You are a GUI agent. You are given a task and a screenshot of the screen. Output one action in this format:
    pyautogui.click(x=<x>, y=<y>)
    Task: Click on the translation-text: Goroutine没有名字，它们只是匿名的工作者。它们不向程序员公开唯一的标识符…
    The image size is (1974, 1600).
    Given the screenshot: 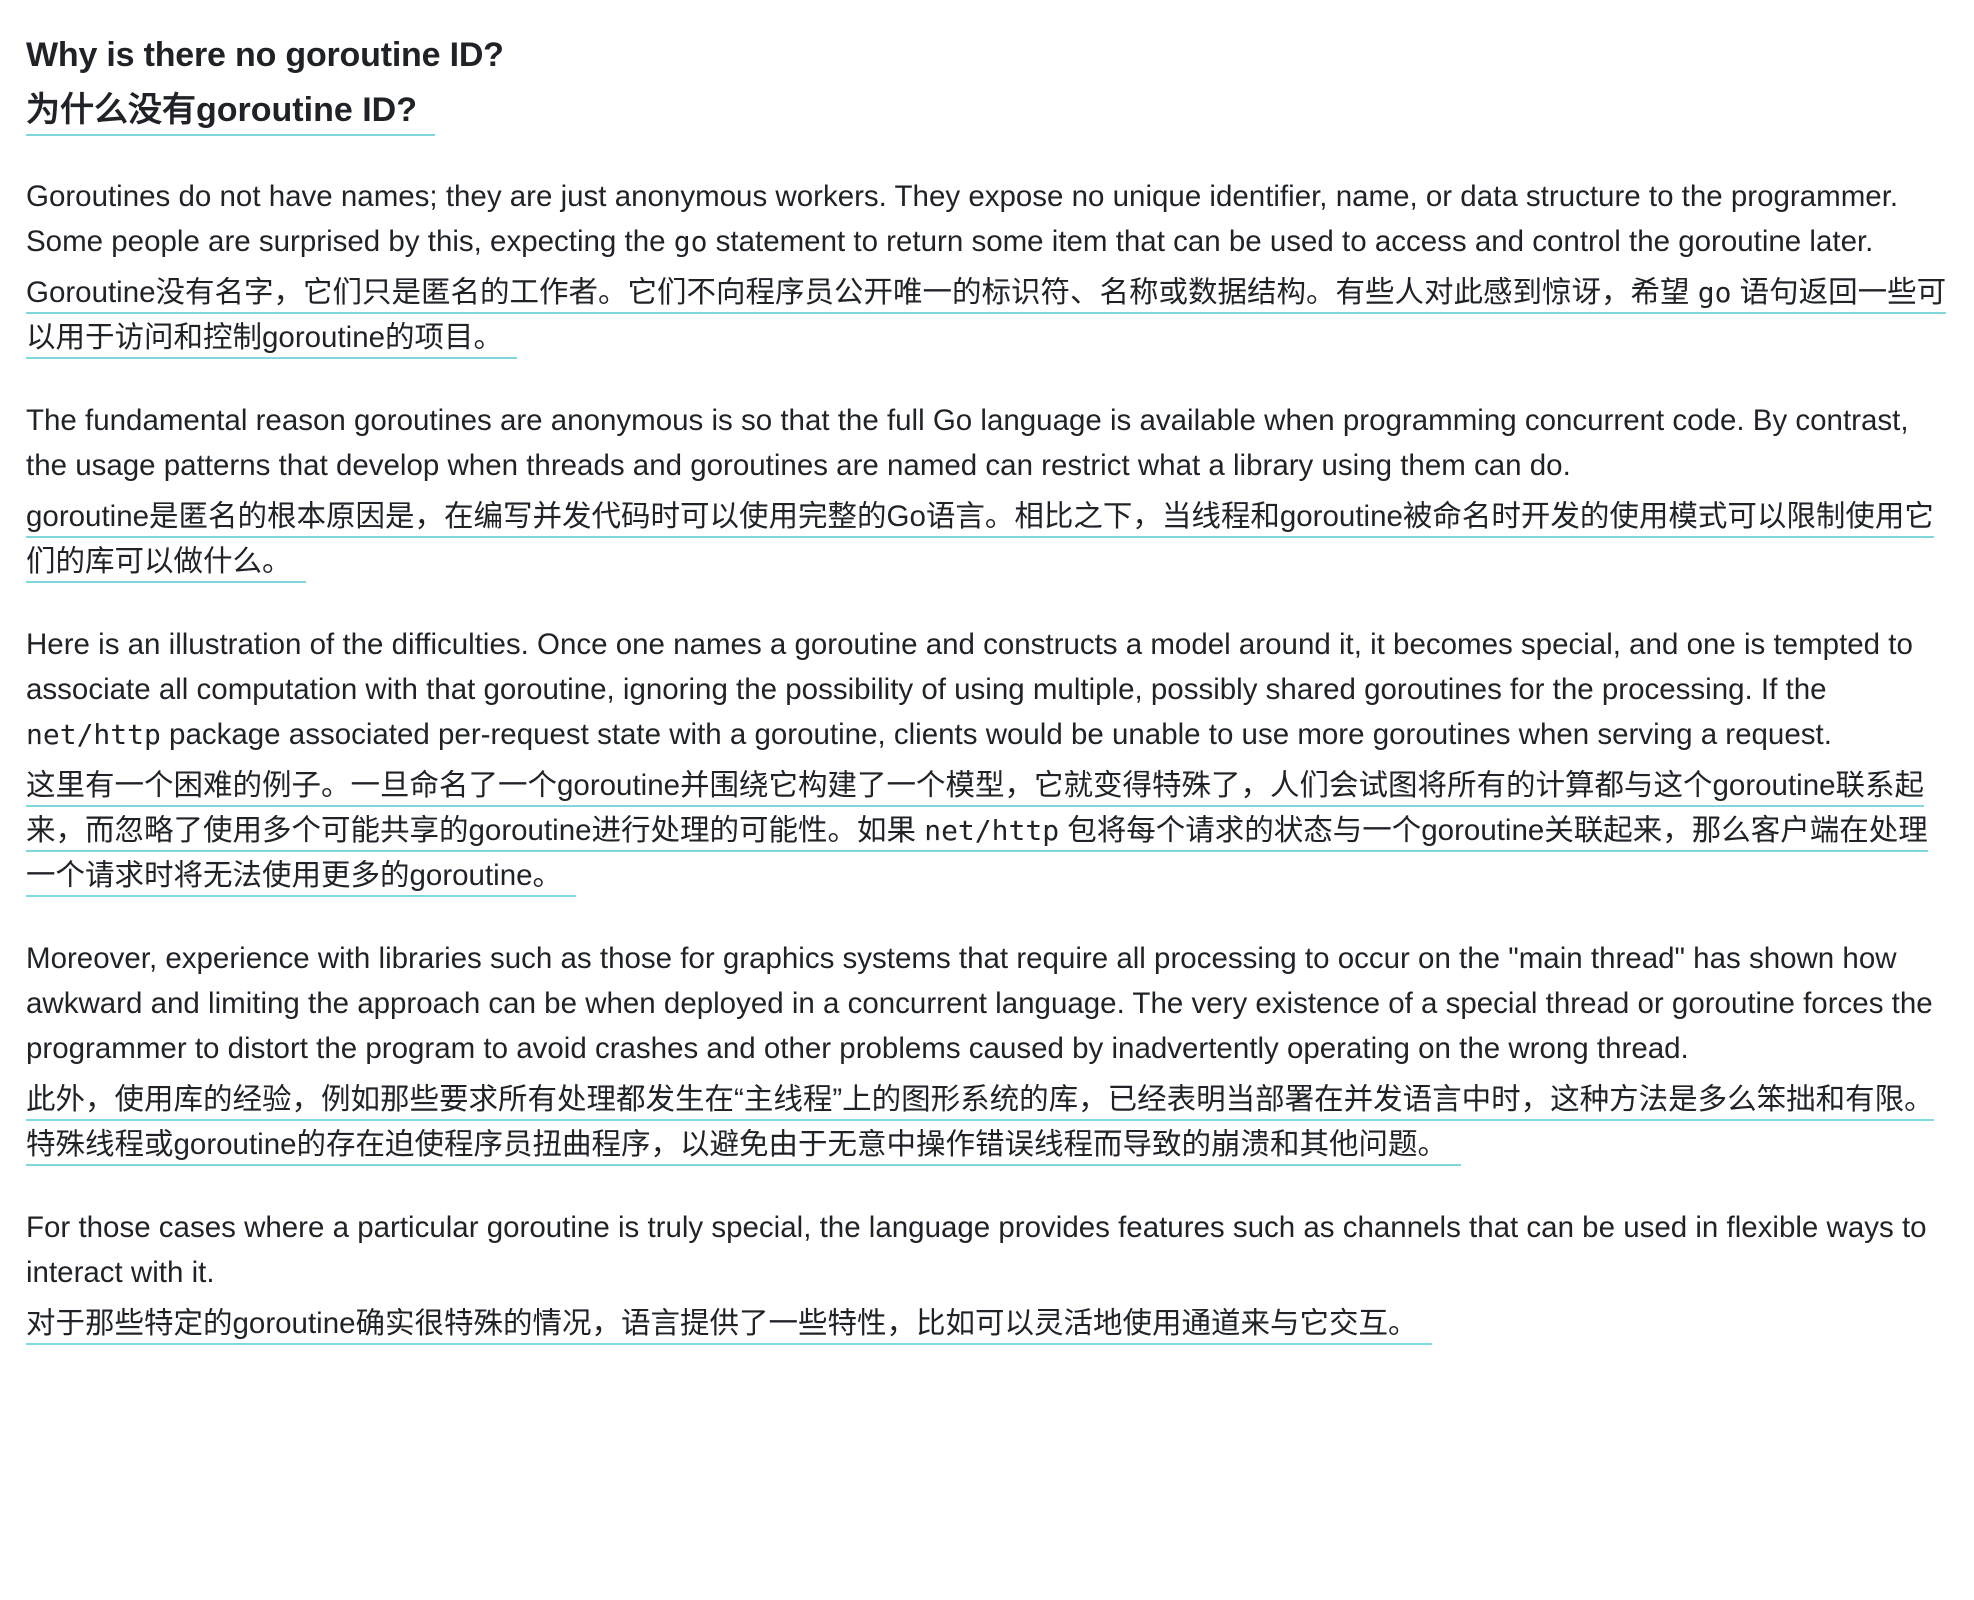 What is the action you would take?
    pyautogui.click(x=986, y=317)
    